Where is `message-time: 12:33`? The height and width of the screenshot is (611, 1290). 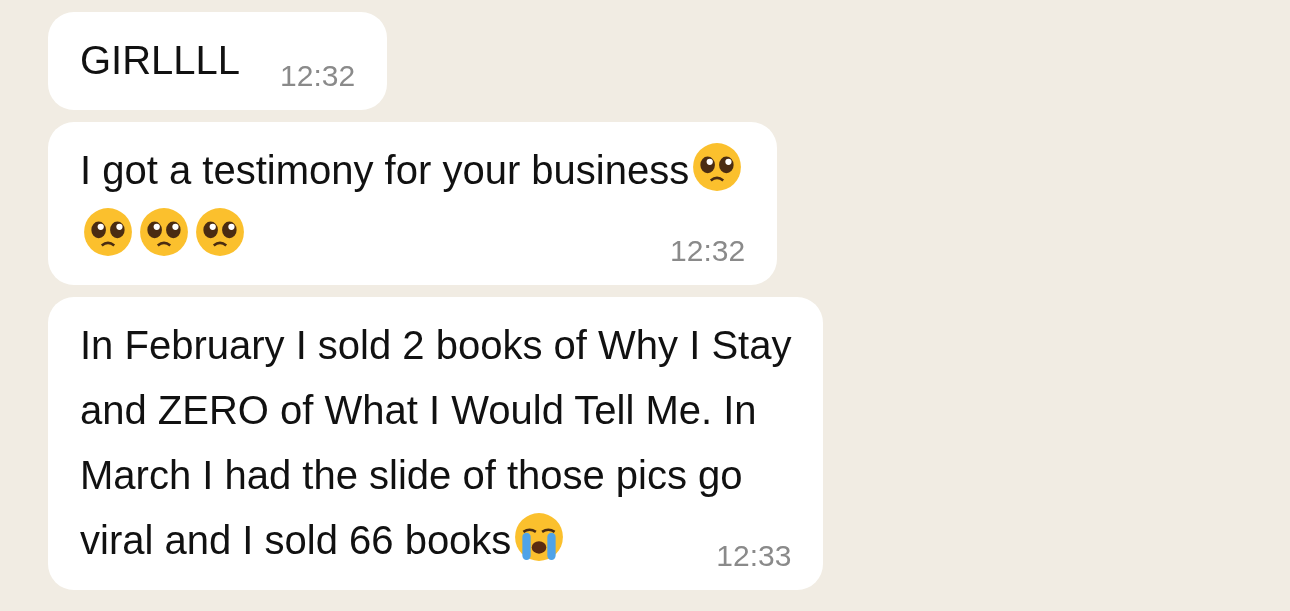
message-time: 12:33 is located at coordinates (754, 556).